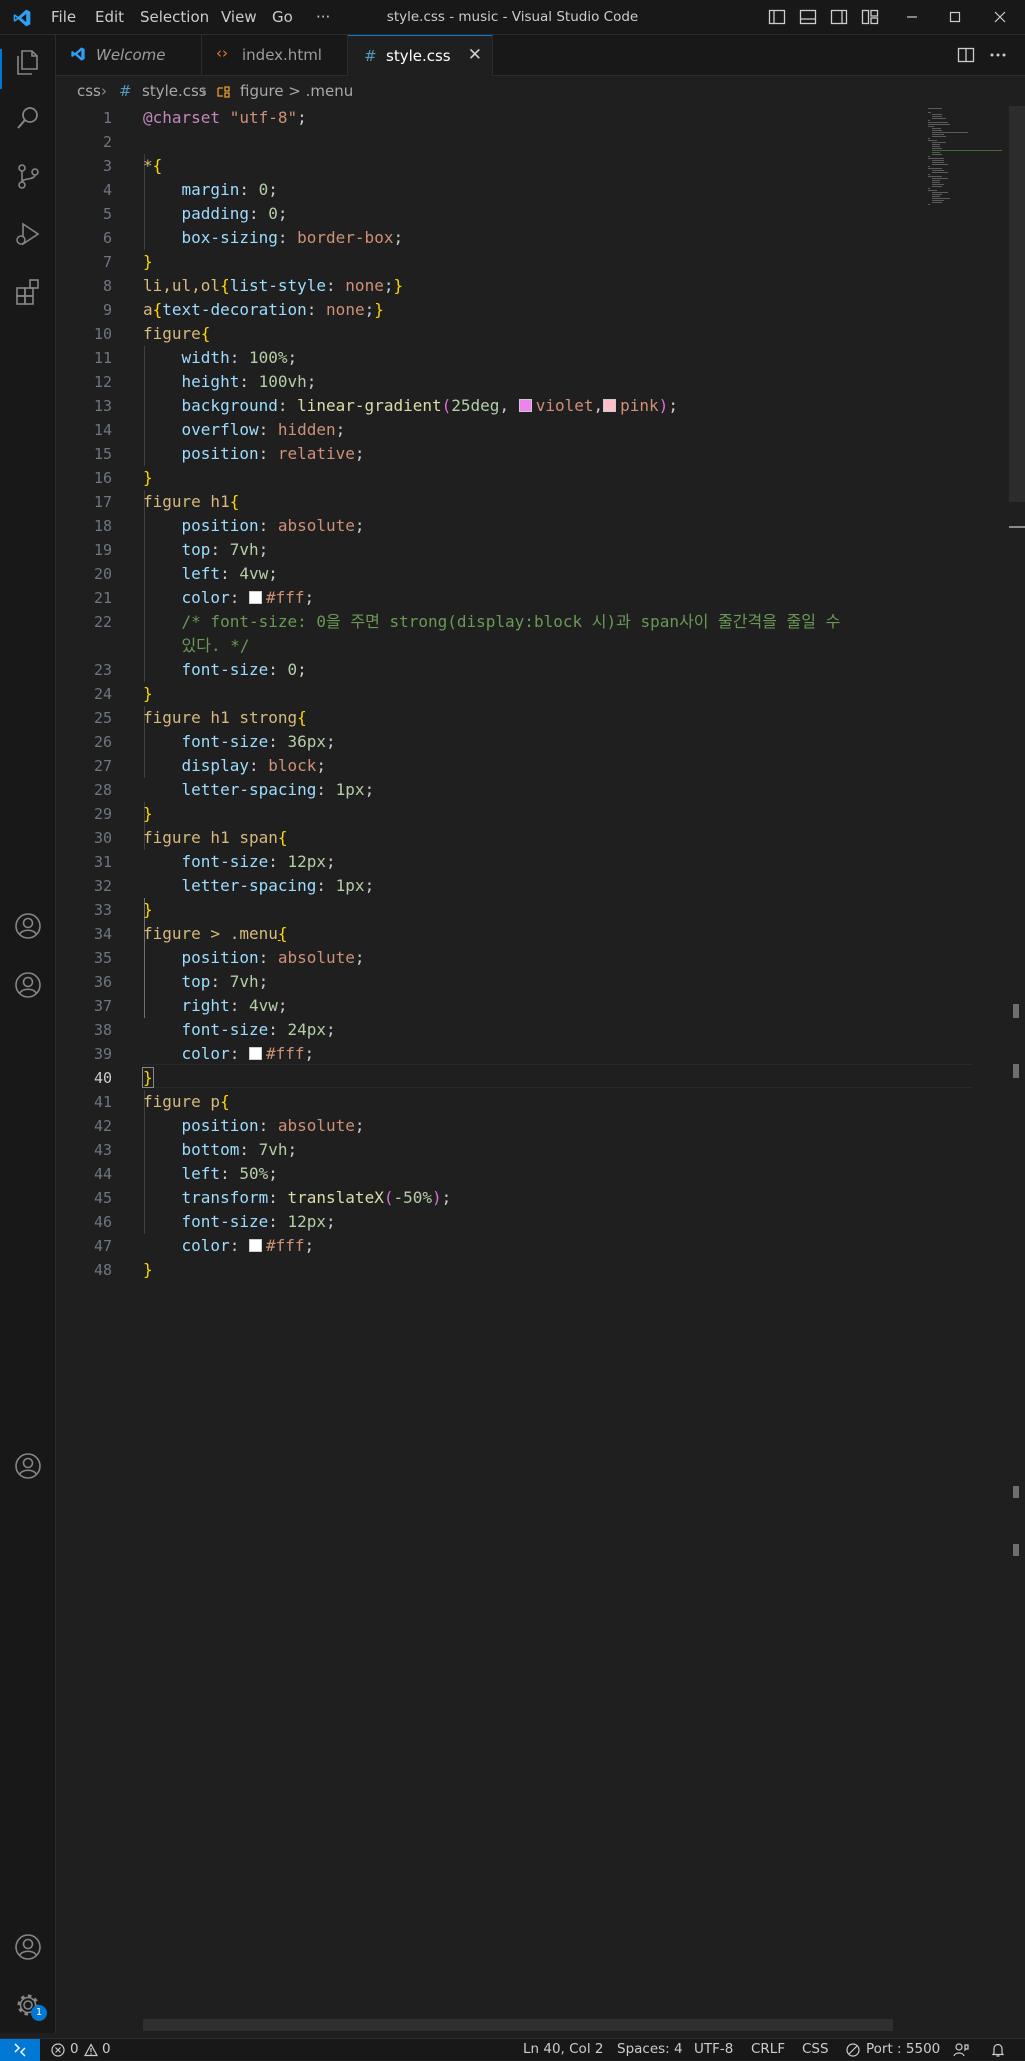 Image resolution: width=1025 pixels, height=2061 pixels. I want to click on line-number: 40, so click(102, 1078).